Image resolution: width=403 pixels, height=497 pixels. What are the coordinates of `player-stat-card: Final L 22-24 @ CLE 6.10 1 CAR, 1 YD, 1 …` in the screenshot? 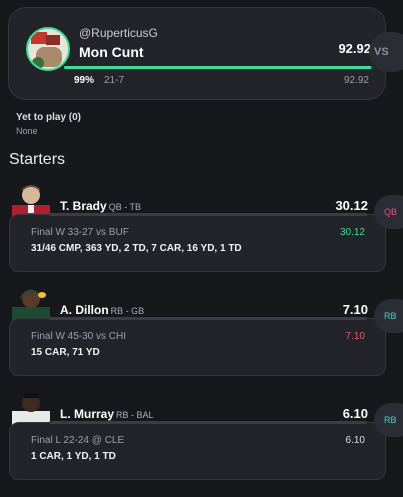 It's located at (197, 451).